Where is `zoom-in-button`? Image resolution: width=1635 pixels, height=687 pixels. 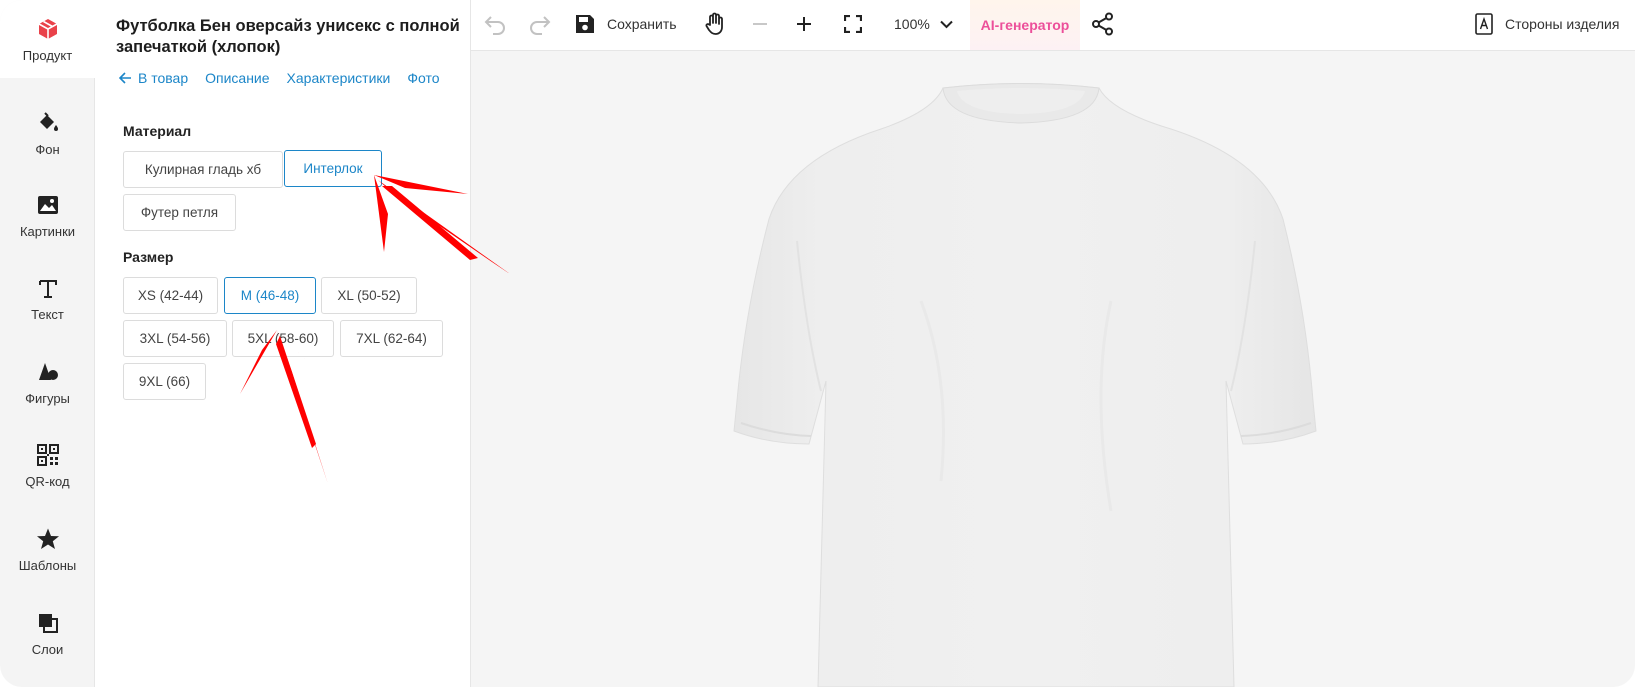 zoom-in-button is located at coordinates (804, 24).